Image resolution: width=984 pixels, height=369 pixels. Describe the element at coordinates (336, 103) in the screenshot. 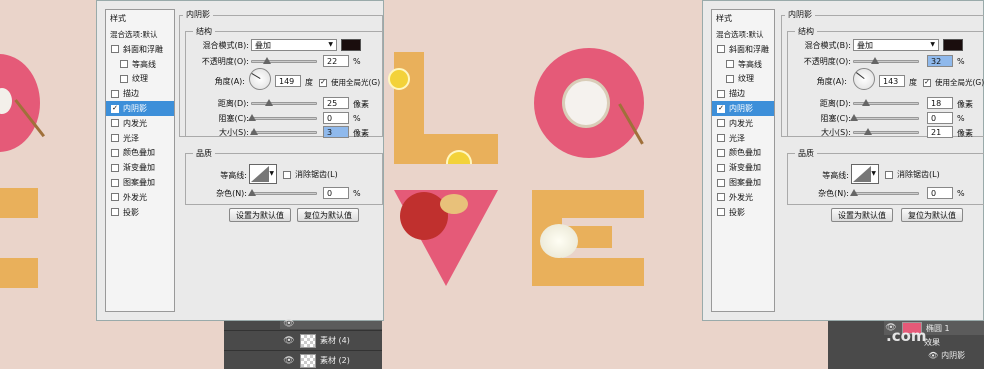

I see `distance-input: 25` at that location.